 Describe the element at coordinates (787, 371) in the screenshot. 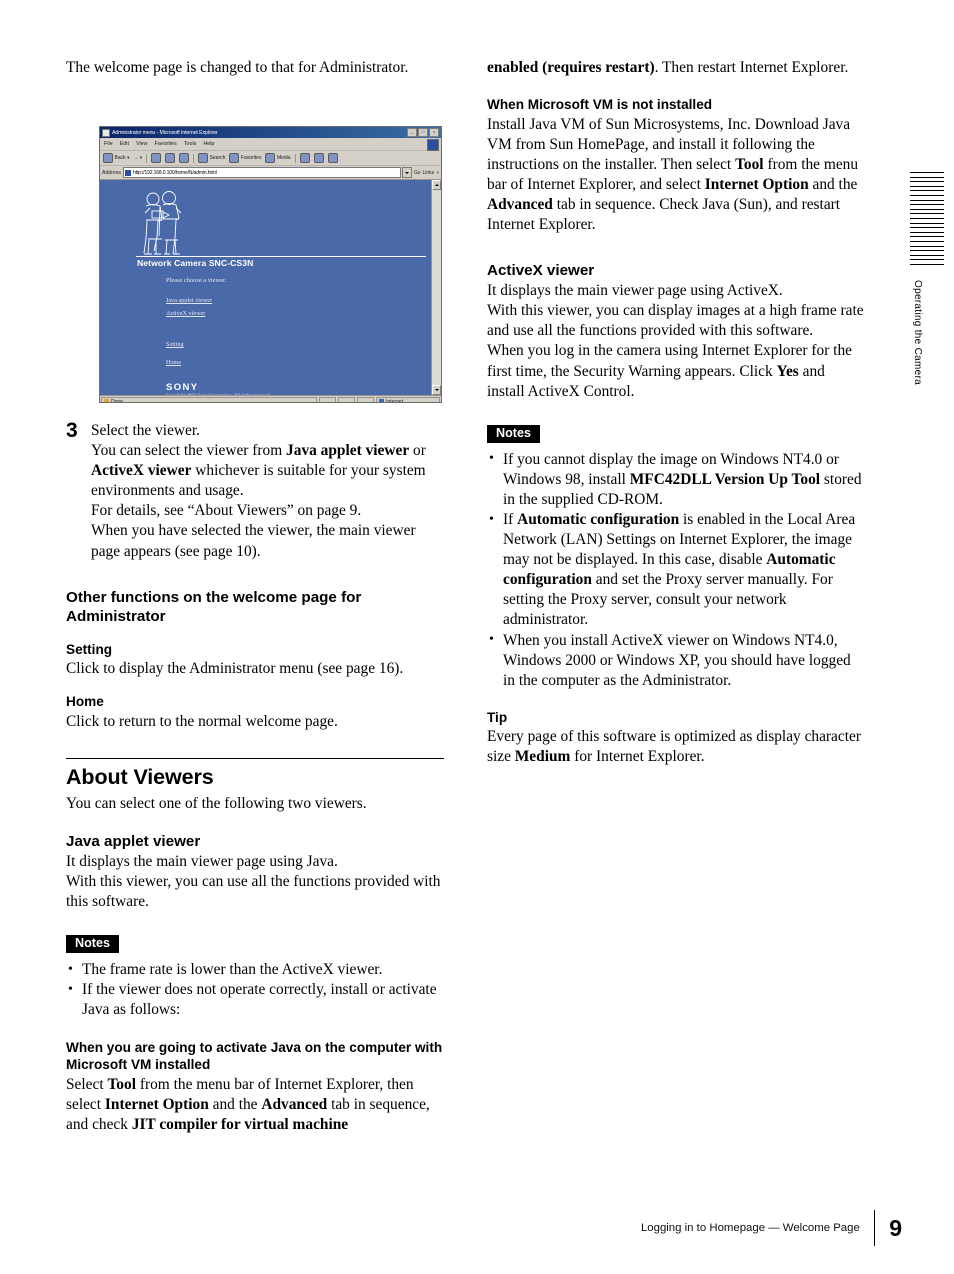

I see `ax-bold-yes: Yes` at that location.